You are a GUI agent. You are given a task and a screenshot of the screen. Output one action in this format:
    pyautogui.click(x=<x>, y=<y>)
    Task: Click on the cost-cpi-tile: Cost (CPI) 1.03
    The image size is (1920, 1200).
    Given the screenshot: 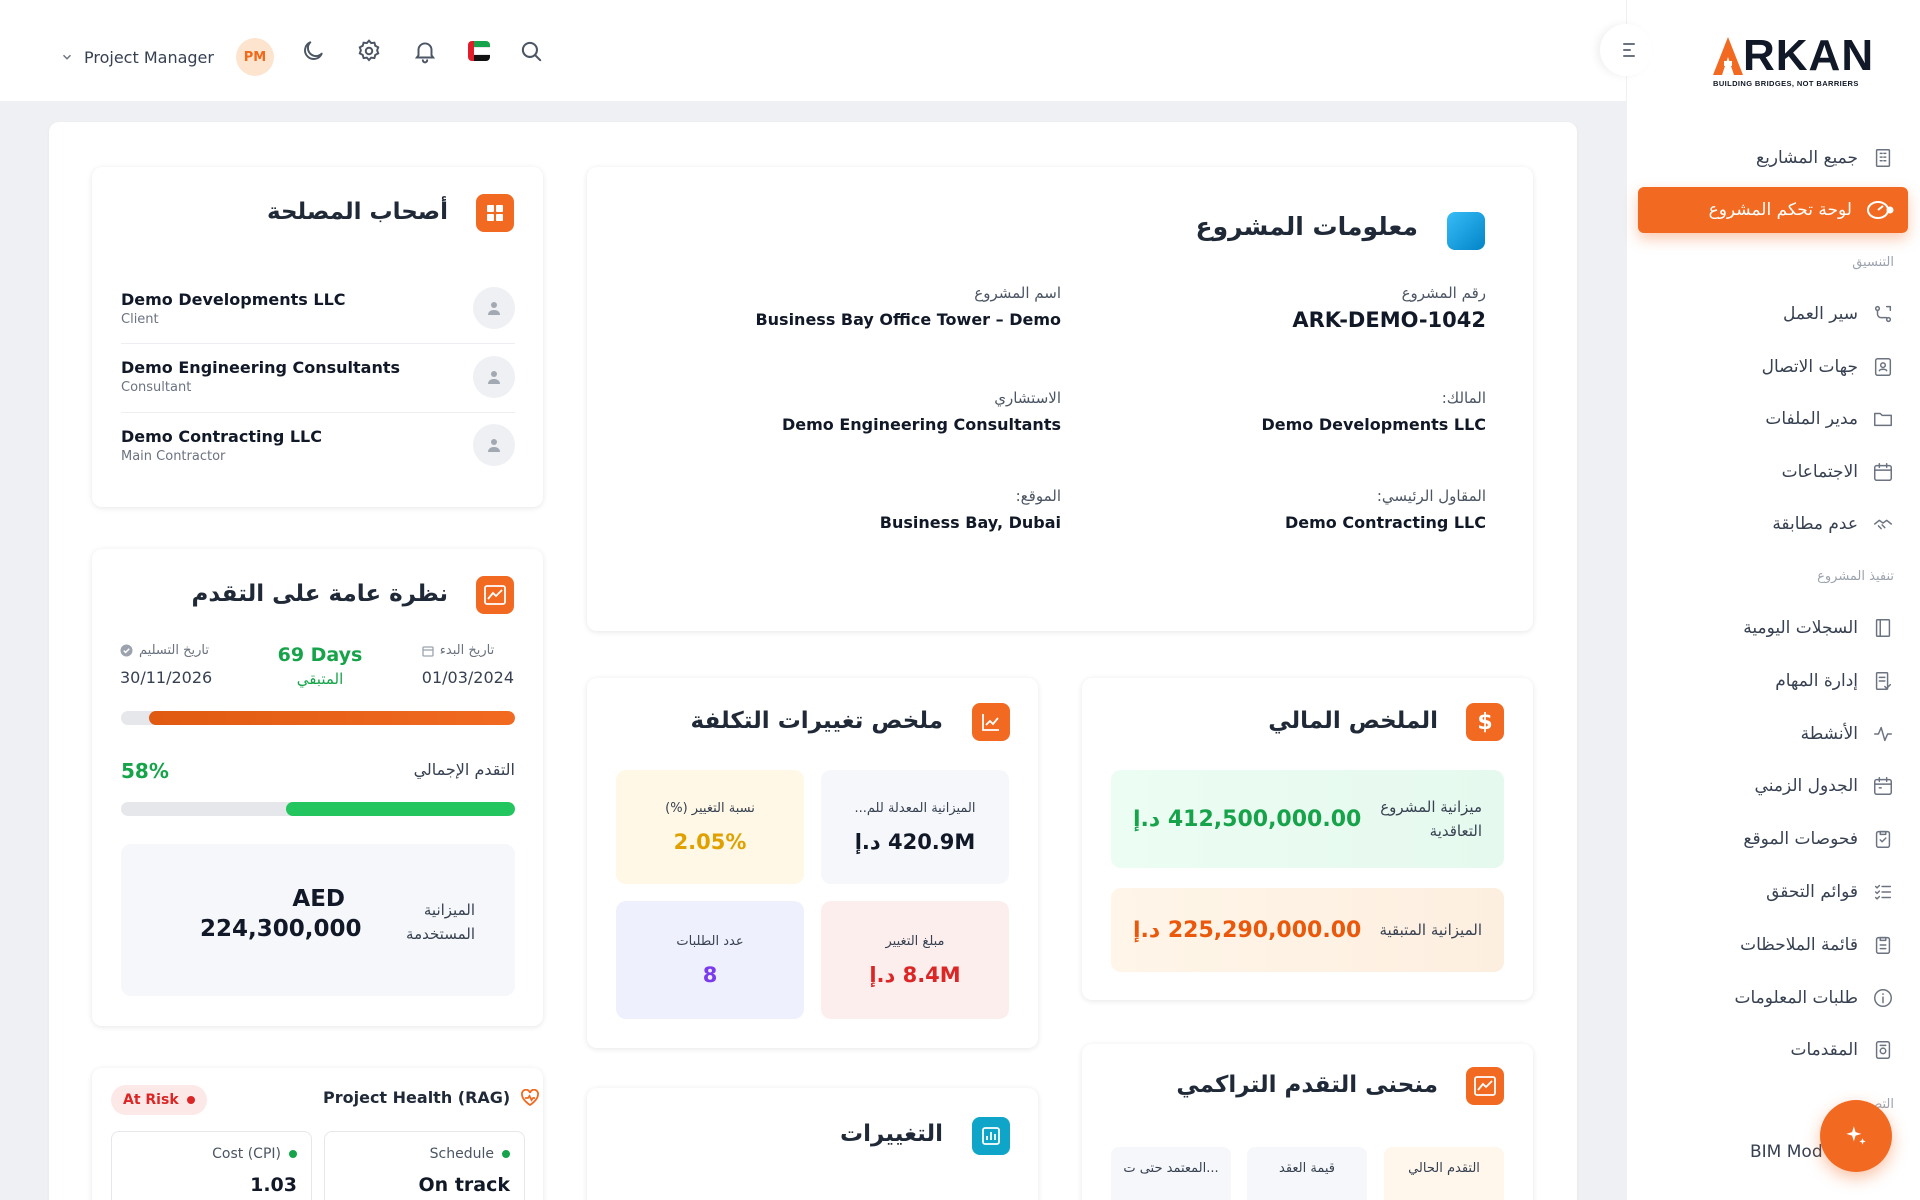 What is the action you would take?
    pyautogui.click(x=211, y=1165)
    